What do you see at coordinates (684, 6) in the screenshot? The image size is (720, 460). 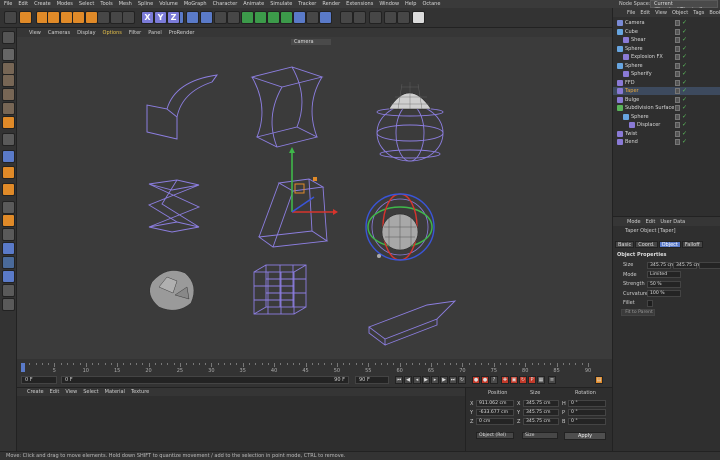 I see `node-space-select: Current (Standard/Physical)` at bounding box center [684, 6].